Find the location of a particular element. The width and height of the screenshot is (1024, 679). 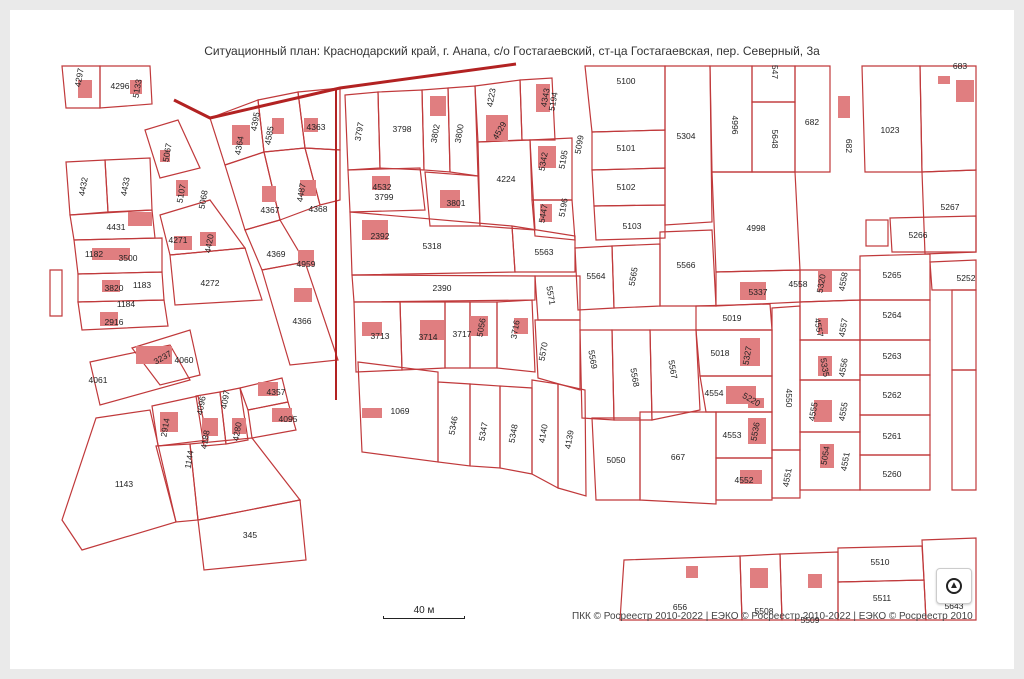

parcel-label: 5511 is located at coordinates (882, 598).